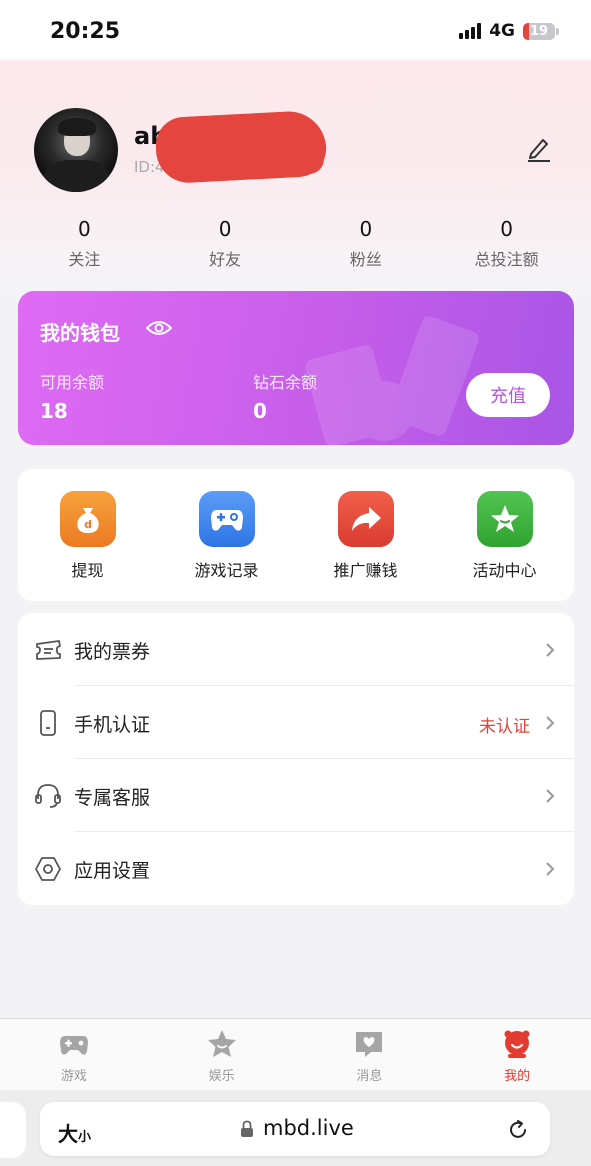 This screenshot has width=591, height=1166. Describe the element at coordinates (85, 1137) in the screenshot. I see `text-size-small: 小` at that location.